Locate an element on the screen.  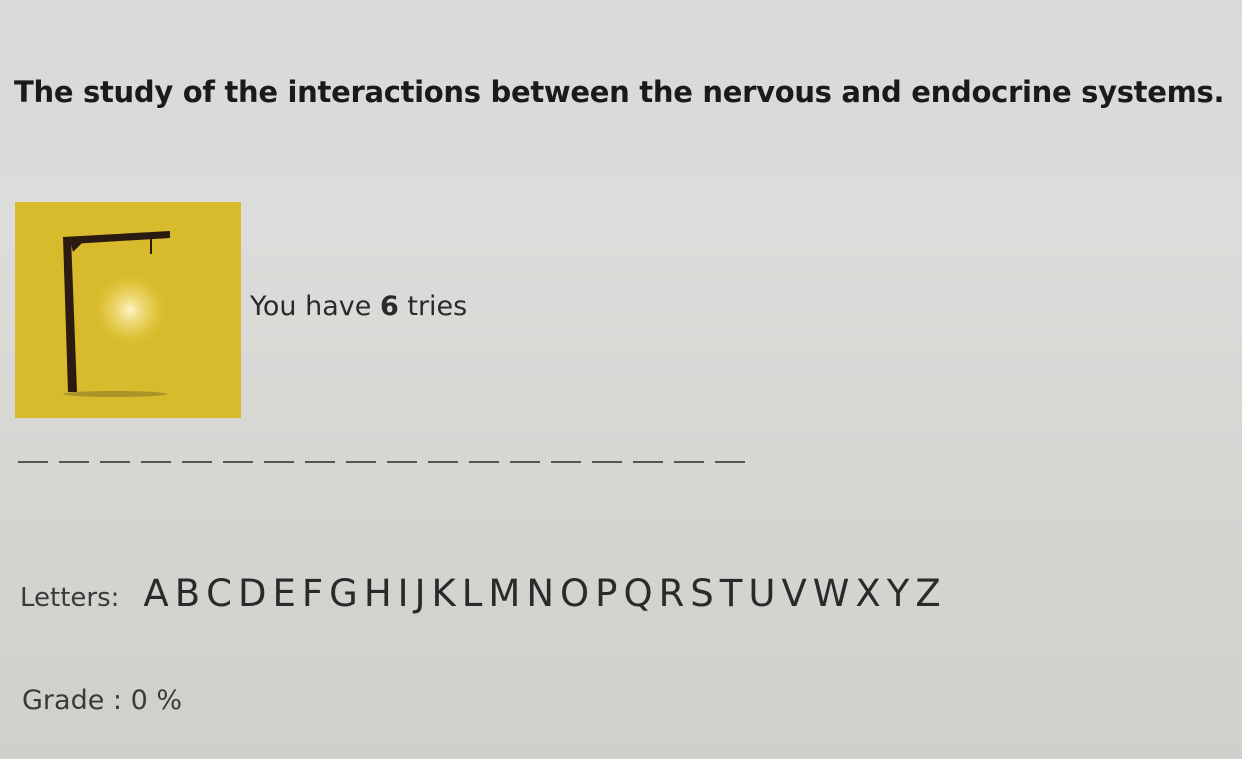
tries-prefix: You have is located at coordinates (311, 306).